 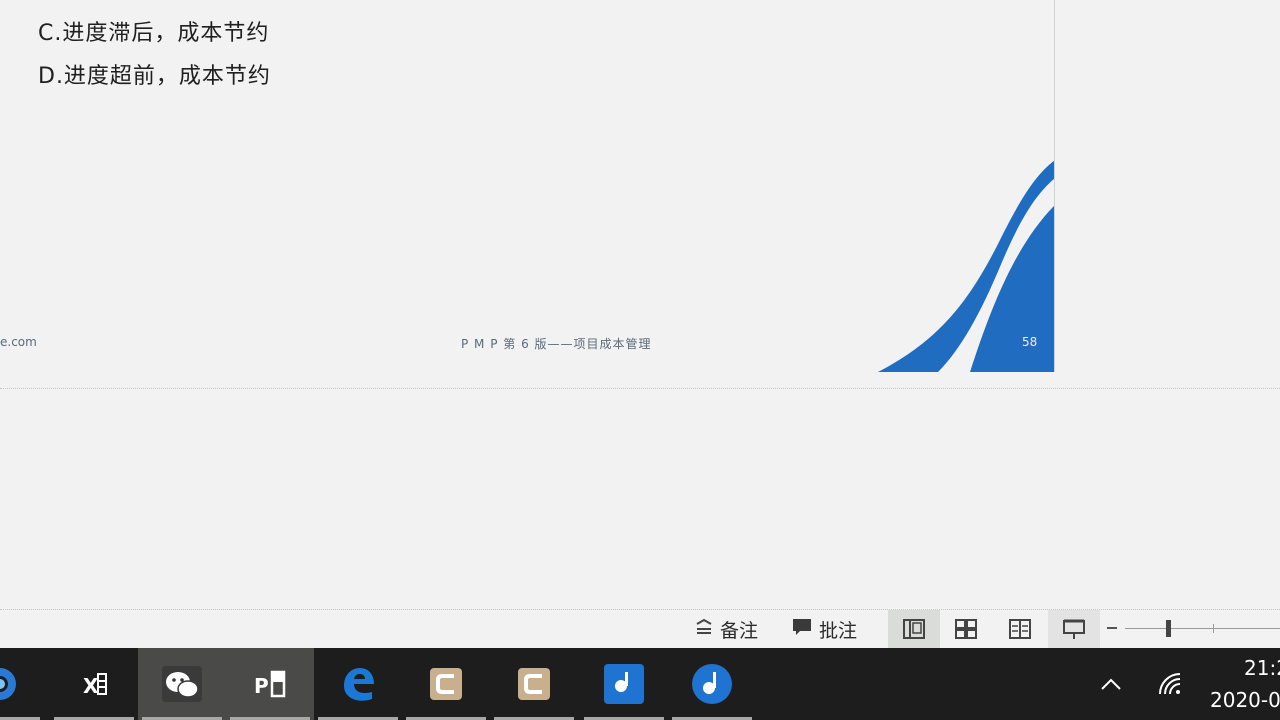 I want to click on zoom-slider-center-tick, so click(x=1213, y=628).